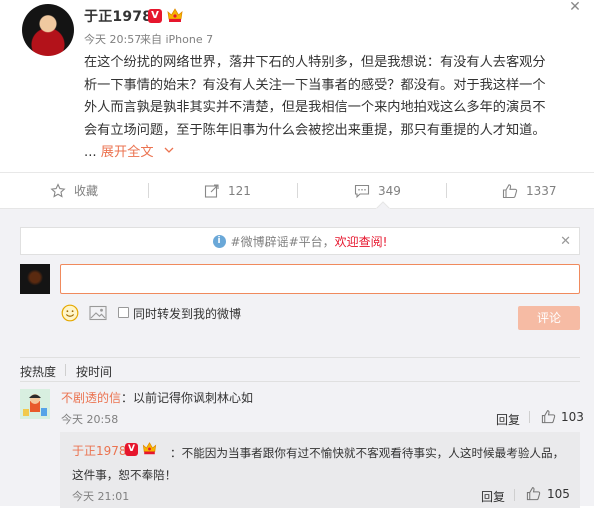  I want to click on star-icon, so click(58, 190).